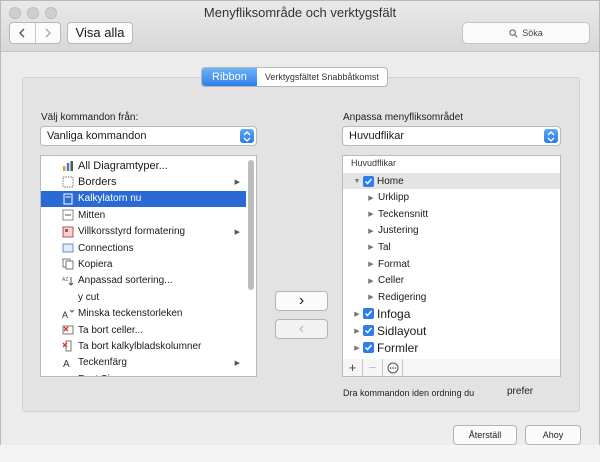 Image resolution: width=600 pixels, height=462 pixels. Describe the element at coordinates (384, 247) in the screenshot. I see `tree-item-label: Tal` at that location.